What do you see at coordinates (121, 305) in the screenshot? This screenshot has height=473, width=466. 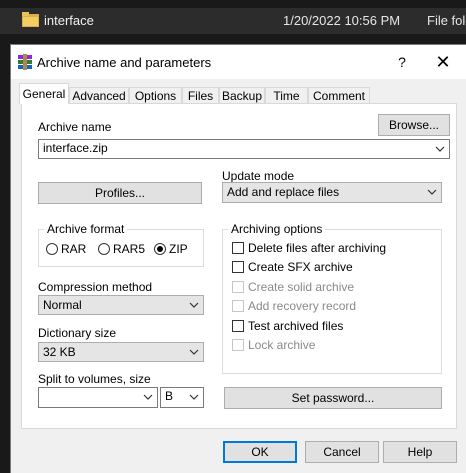 I see `compression-method-select: Normal` at bounding box center [121, 305].